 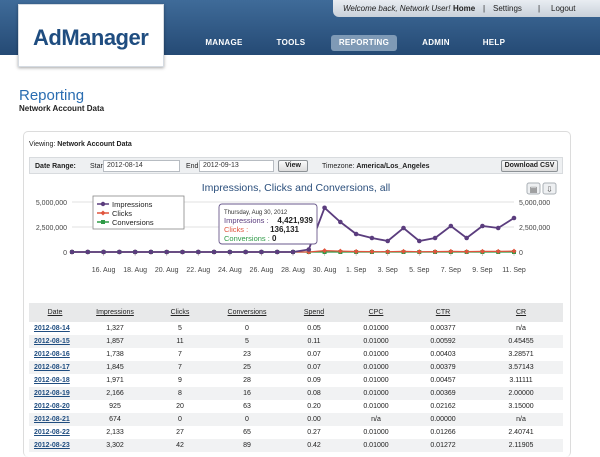 I want to click on cell-conversions: 65, so click(x=247, y=432).